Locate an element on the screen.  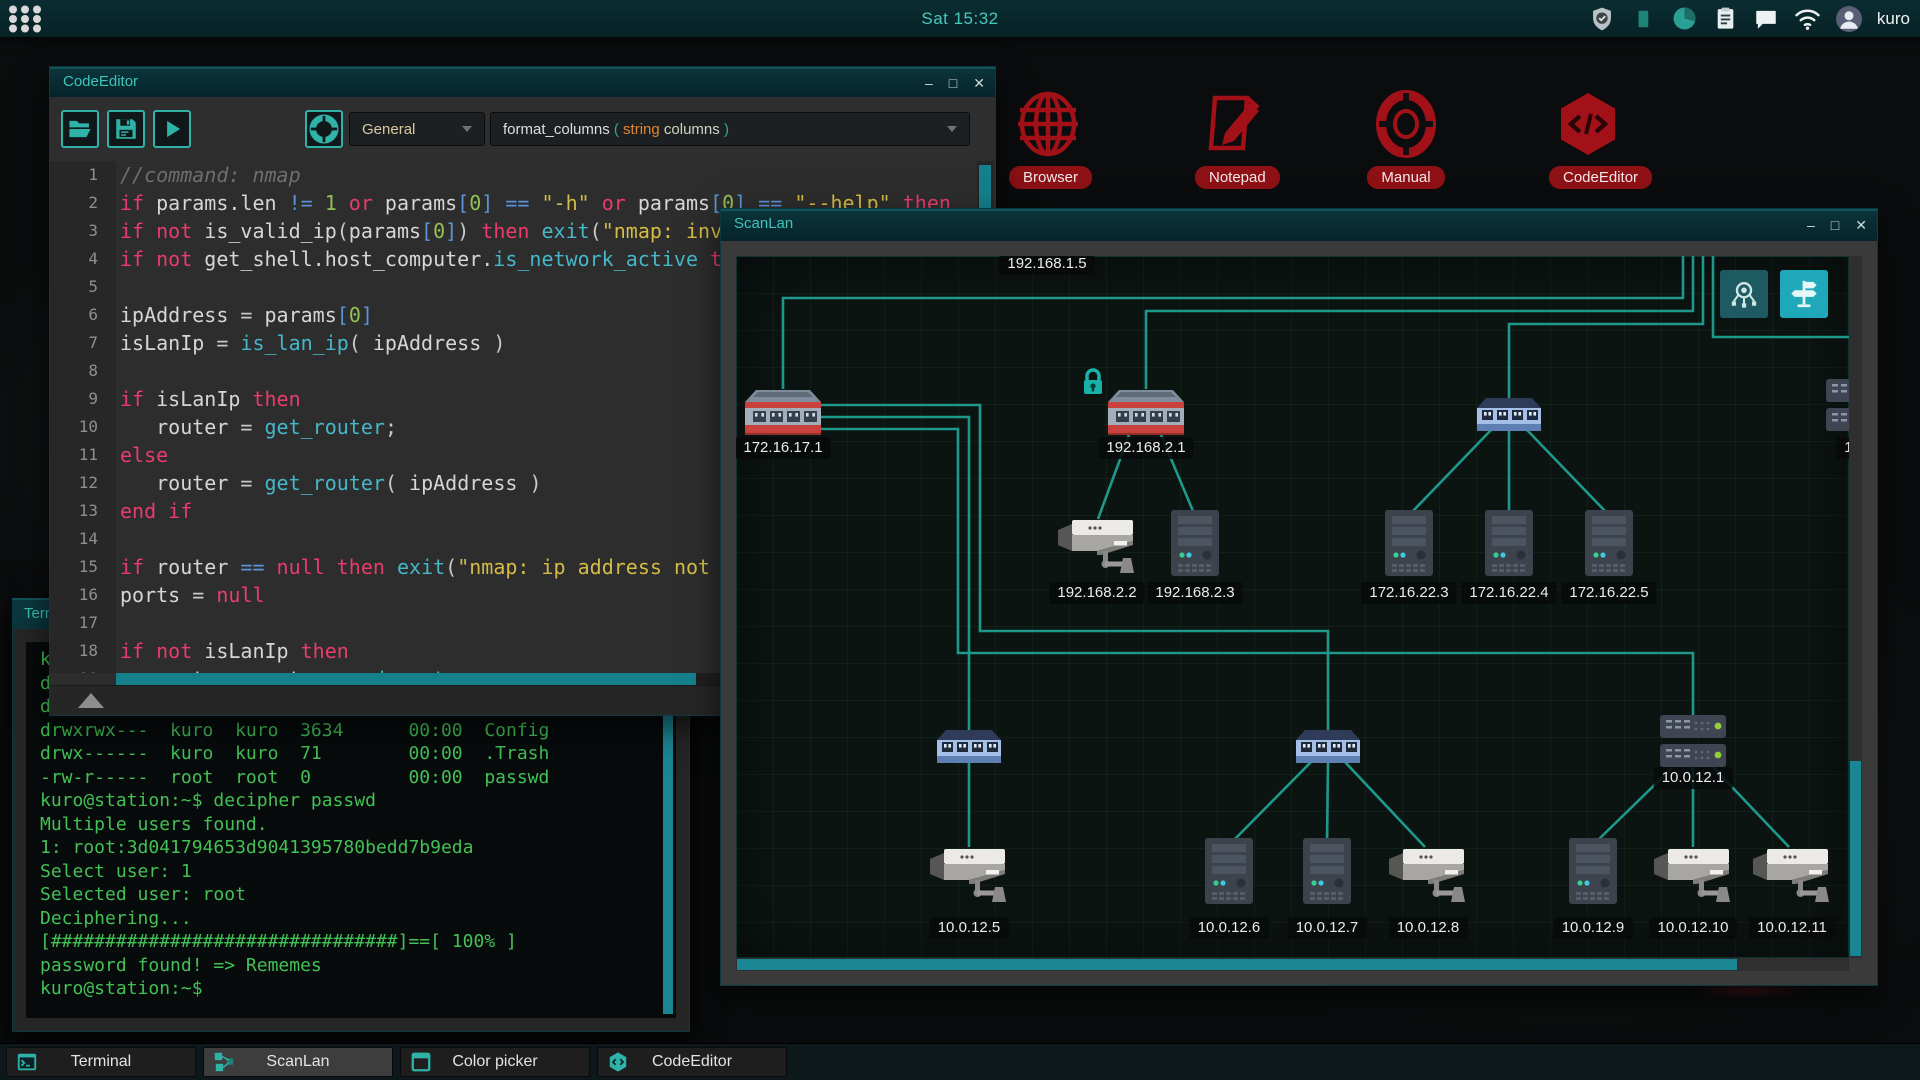
line-number: 14 is located at coordinates (88, 538).